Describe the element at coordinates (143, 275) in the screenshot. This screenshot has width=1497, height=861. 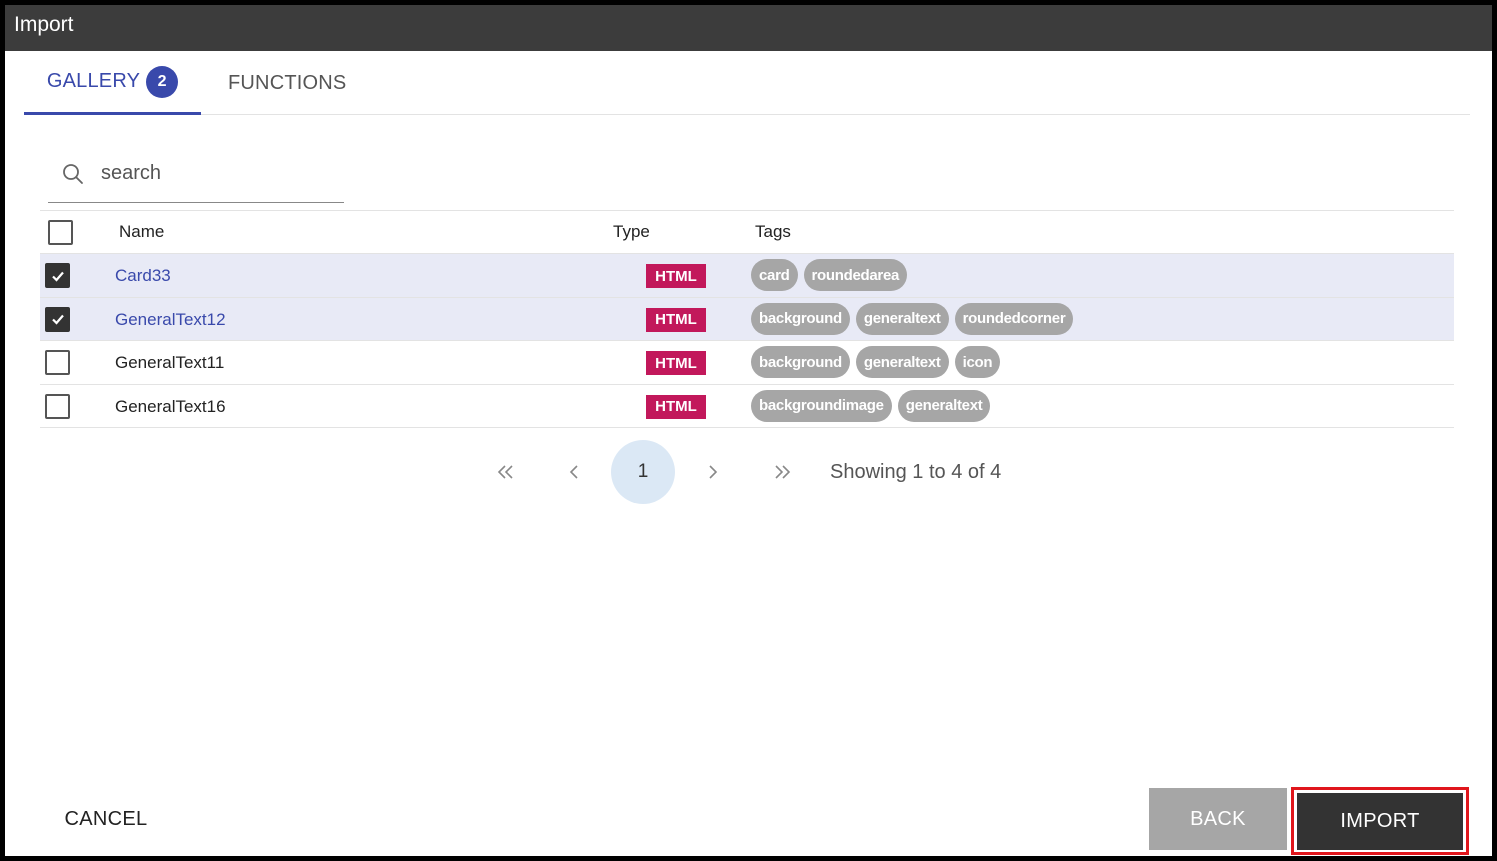
I see `row-name-link: Card33` at that location.